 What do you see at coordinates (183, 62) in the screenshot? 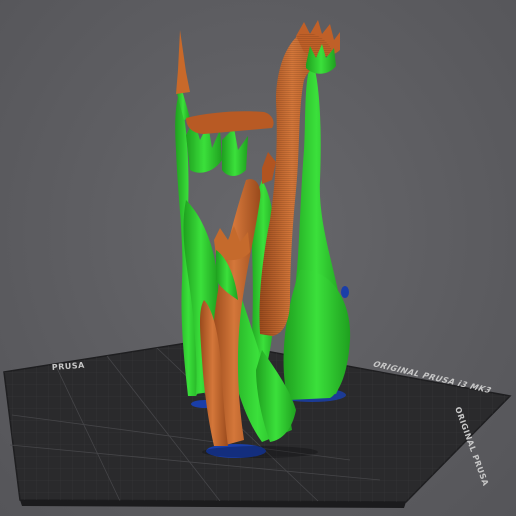
I see `model-spike` at bounding box center [183, 62].